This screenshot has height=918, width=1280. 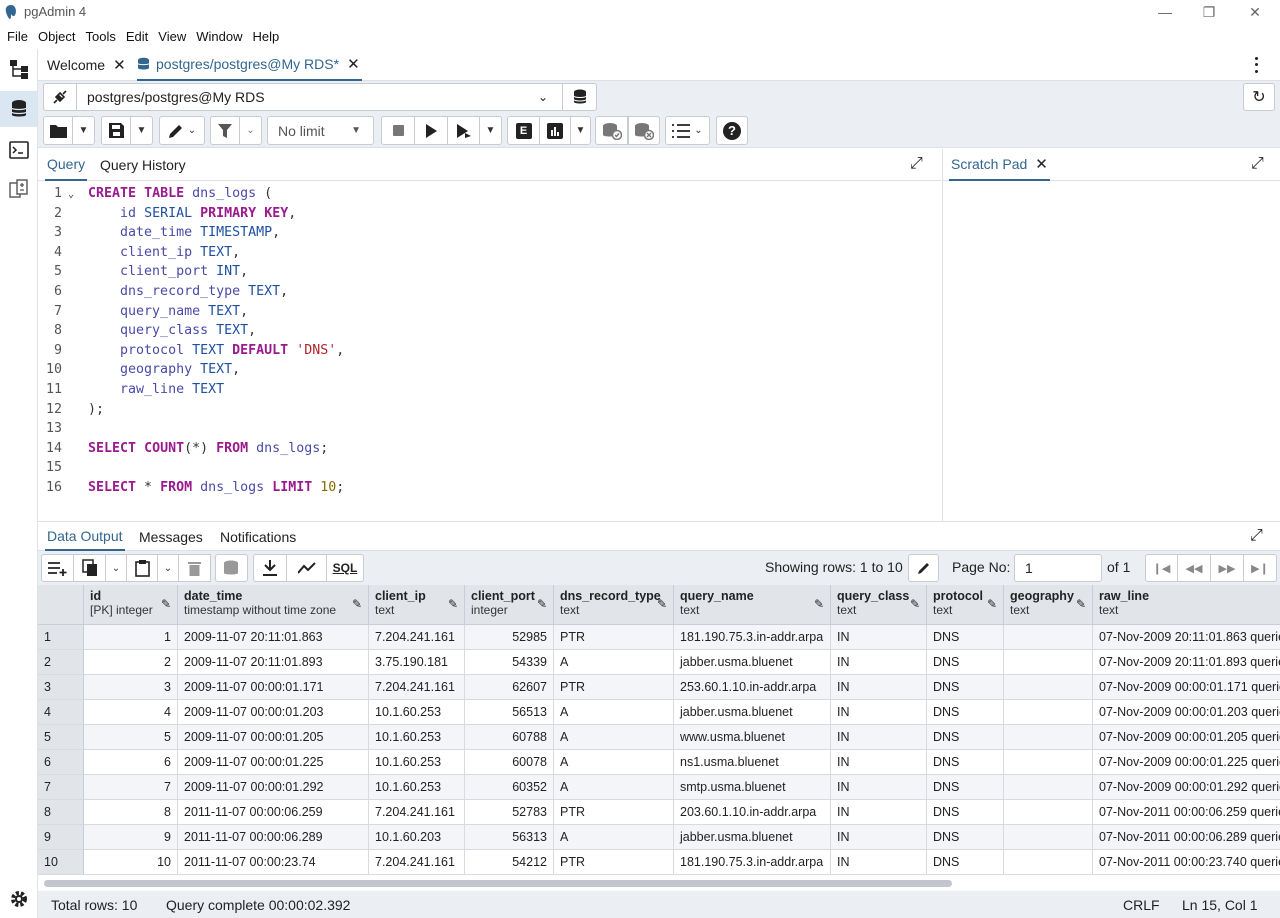 I want to click on table-cell: 3, so click(x=131, y=687).